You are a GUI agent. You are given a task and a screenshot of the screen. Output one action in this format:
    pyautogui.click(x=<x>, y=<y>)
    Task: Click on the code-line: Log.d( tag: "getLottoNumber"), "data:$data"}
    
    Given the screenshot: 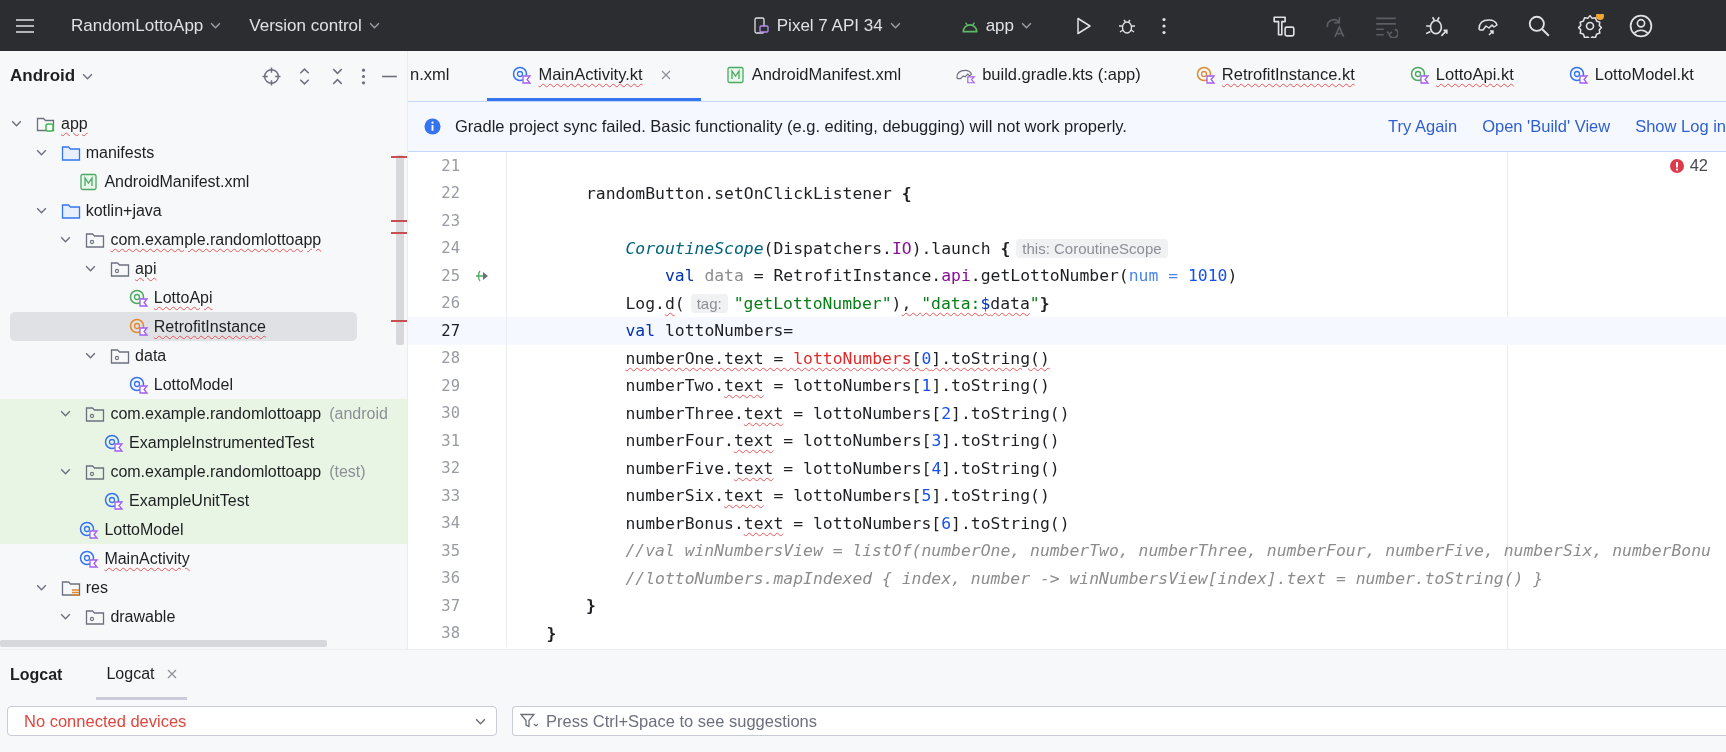 What is the action you would take?
    pyautogui.click(x=837, y=303)
    